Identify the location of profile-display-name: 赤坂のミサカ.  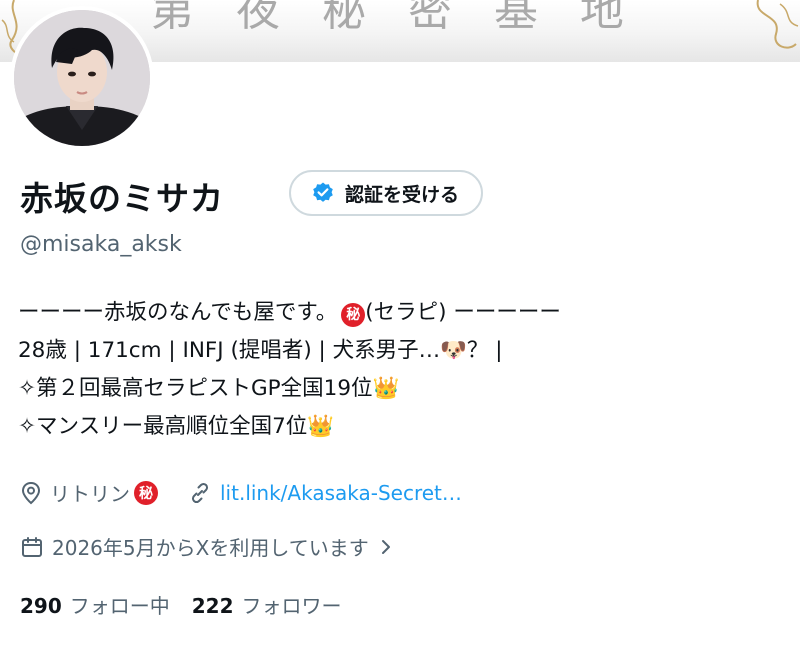
(122, 198).